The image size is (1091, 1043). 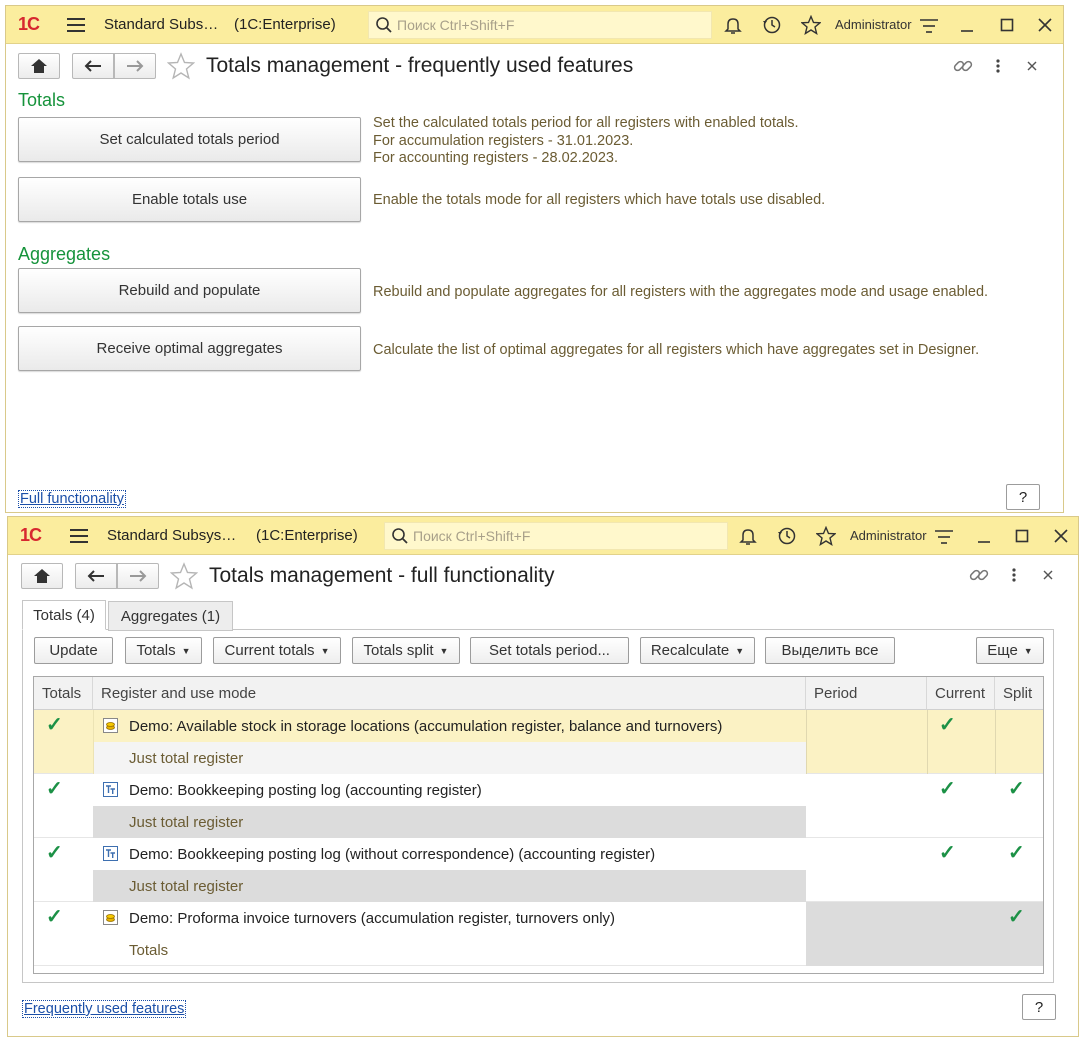 I want to click on totals-split-menu-button: Totals split ▼, so click(x=406, y=650).